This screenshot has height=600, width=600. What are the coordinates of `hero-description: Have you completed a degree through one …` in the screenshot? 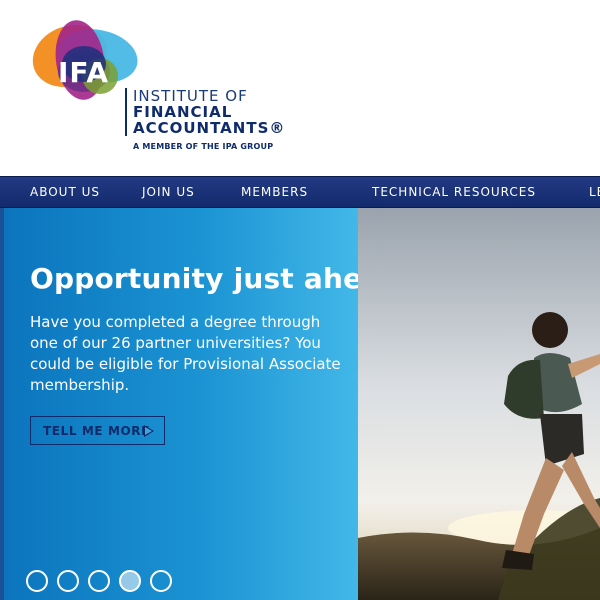 It's located at (185, 353).